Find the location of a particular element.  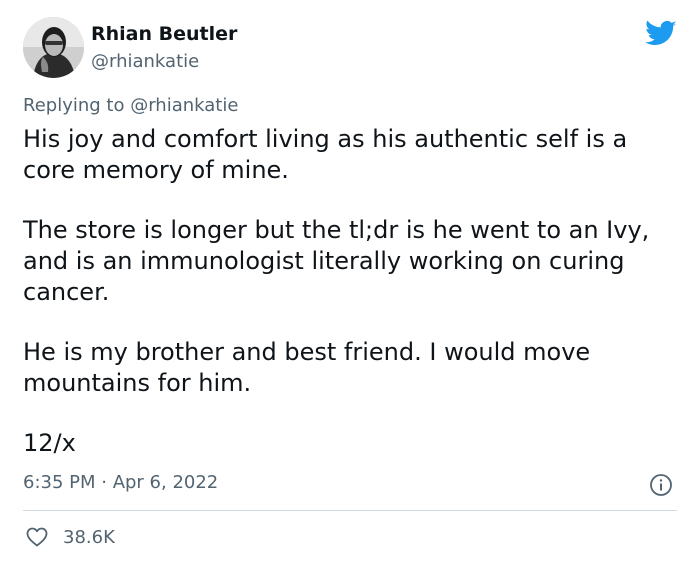

like-button: 38.6K is located at coordinates (70, 537).